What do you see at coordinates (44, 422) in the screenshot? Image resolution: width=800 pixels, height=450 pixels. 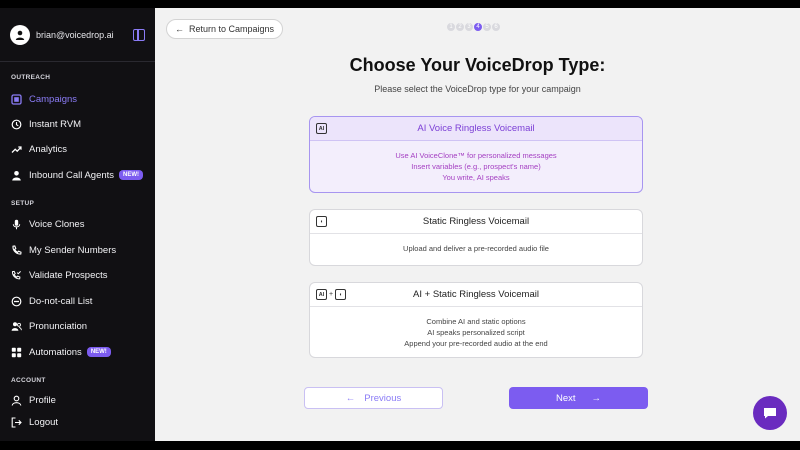 I see `sidebar-item-label: Logout` at bounding box center [44, 422].